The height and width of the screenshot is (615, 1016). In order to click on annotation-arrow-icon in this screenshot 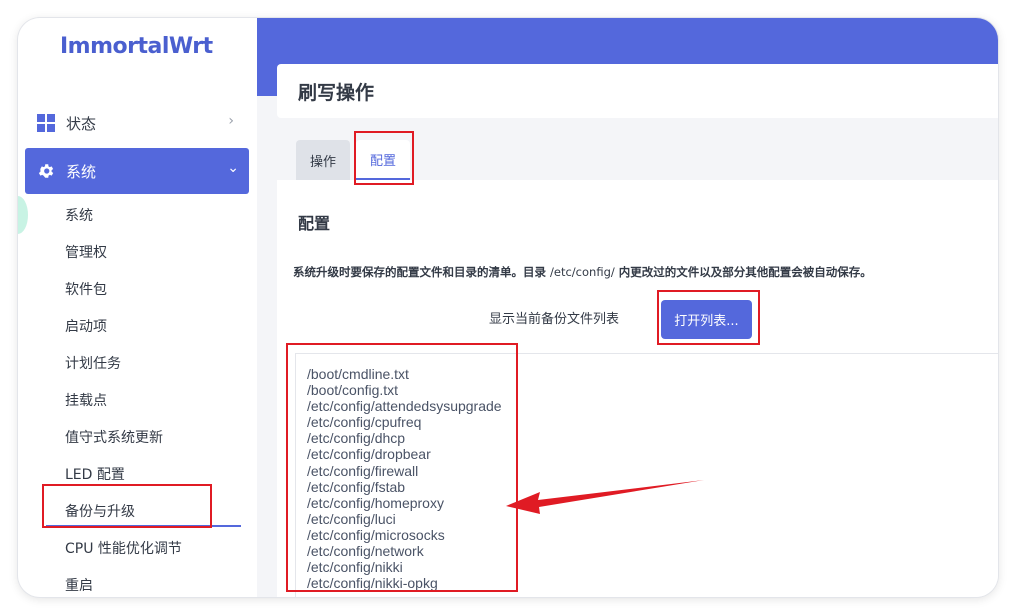, I will do `click(605, 497)`.